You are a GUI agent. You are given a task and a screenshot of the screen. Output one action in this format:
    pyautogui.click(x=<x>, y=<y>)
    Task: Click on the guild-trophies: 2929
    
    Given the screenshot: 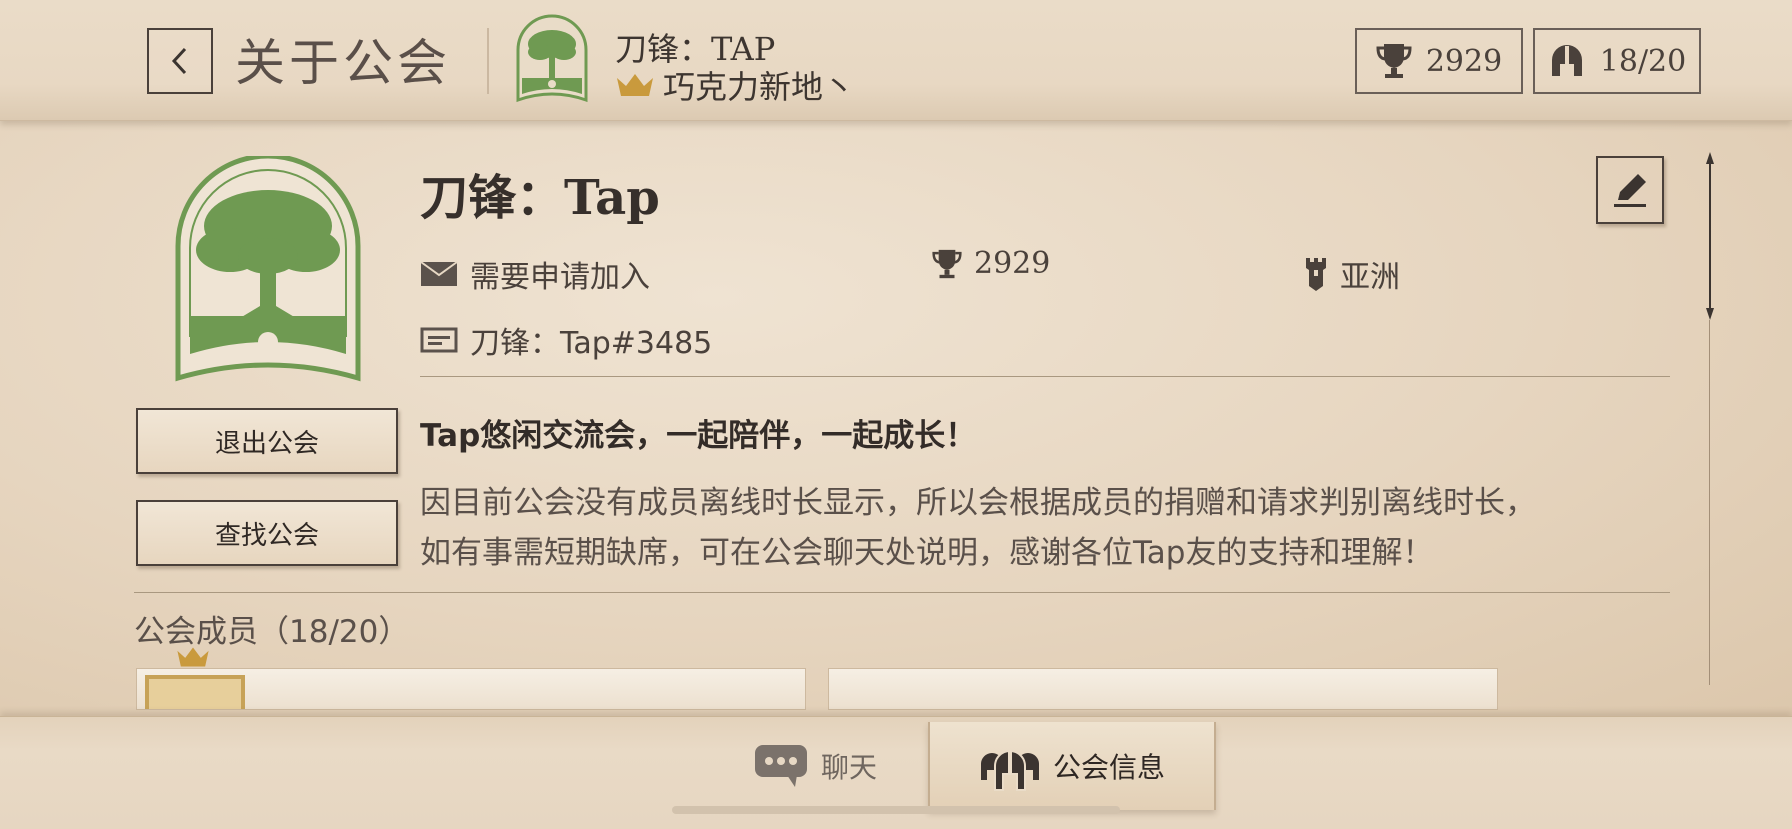 What is the action you would take?
    pyautogui.click(x=991, y=263)
    